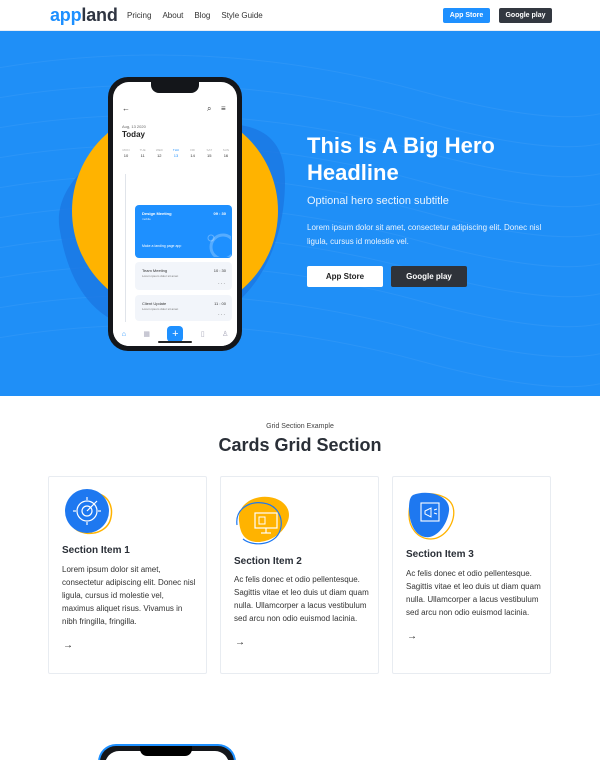 This screenshot has height=760, width=600. Describe the element at coordinates (466, 15) in the screenshot. I see `nav-app-store-button: App Store` at that location.